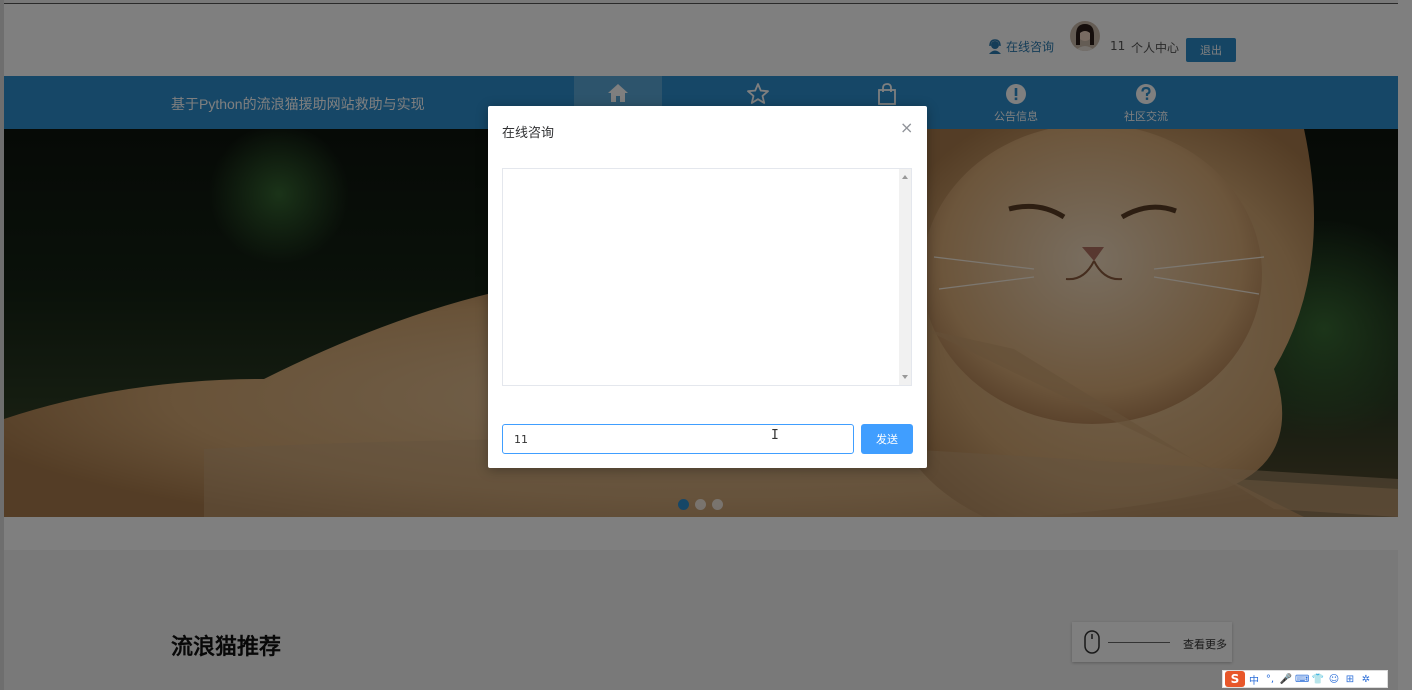  I want to click on dialog-title: 在线咨询, so click(528, 132).